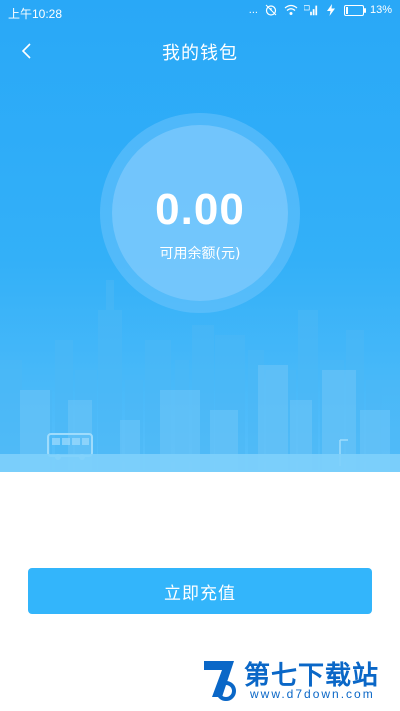 The image size is (400, 711). What do you see at coordinates (295, 680) in the screenshot?
I see `watermark: 第七下载站 www.d7down.com` at bounding box center [295, 680].